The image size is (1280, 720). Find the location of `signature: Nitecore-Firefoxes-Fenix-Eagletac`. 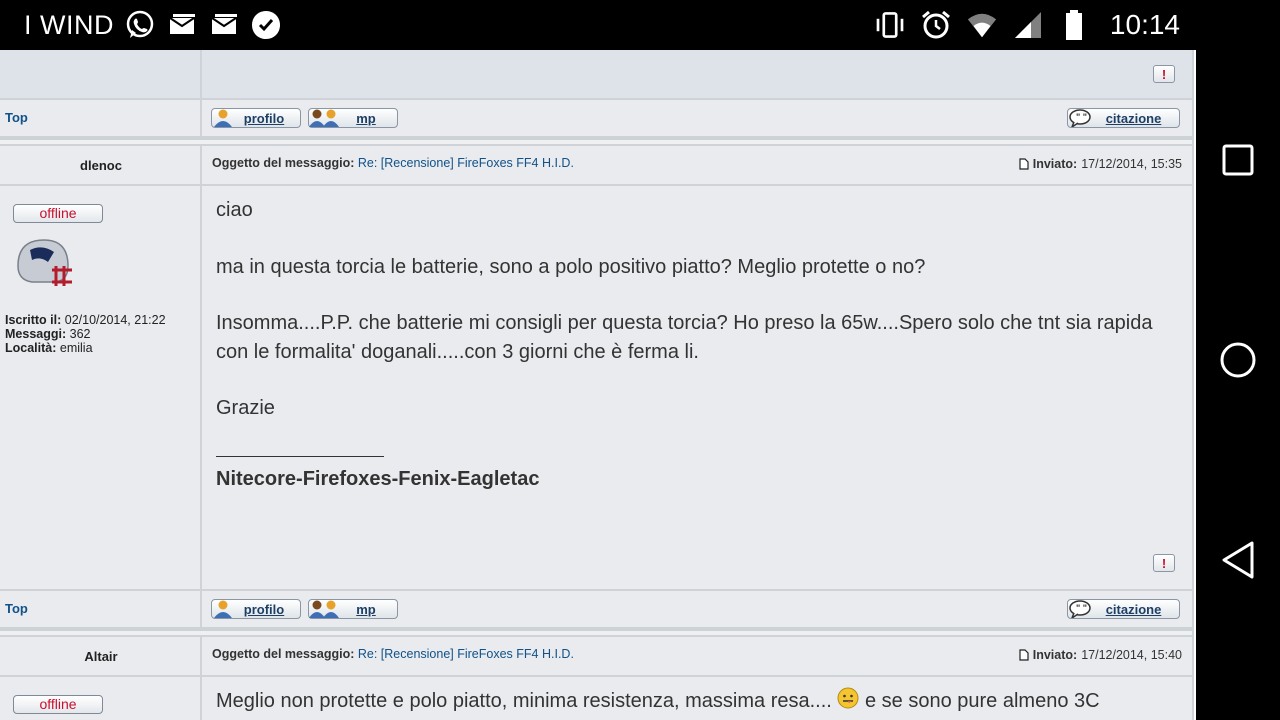

signature: Nitecore-Firefoxes-Fenix-Eagletac is located at coordinates (378, 479).